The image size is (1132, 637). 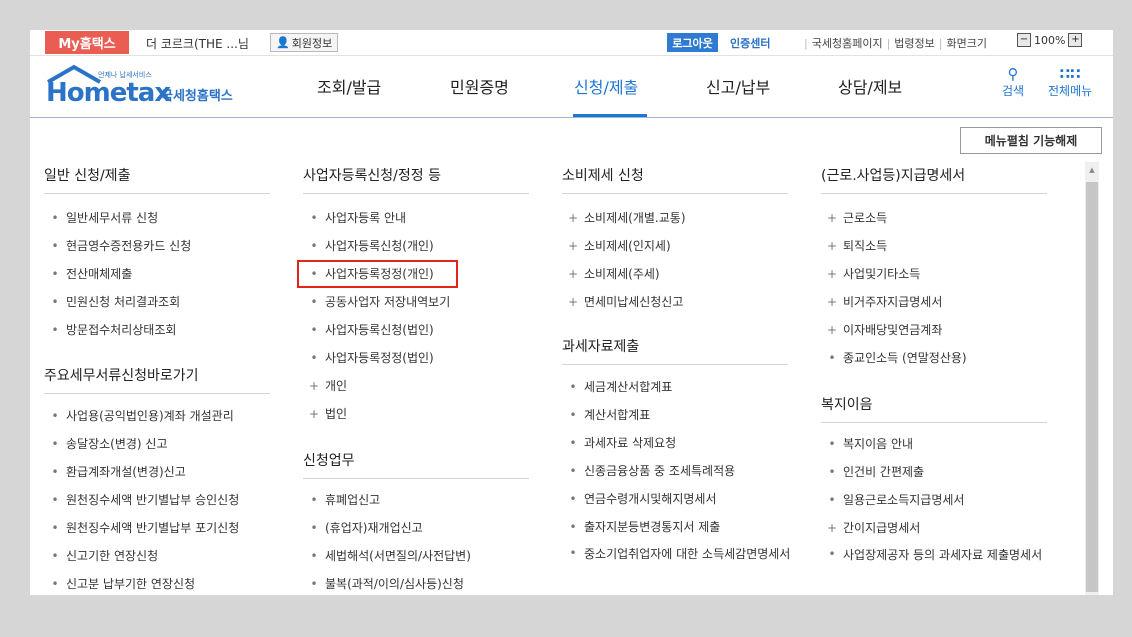 What do you see at coordinates (682, 273) in the screenshot?
I see `menu-group-toggle: + 소비제세(주세)` at bounding box center [682, 273].